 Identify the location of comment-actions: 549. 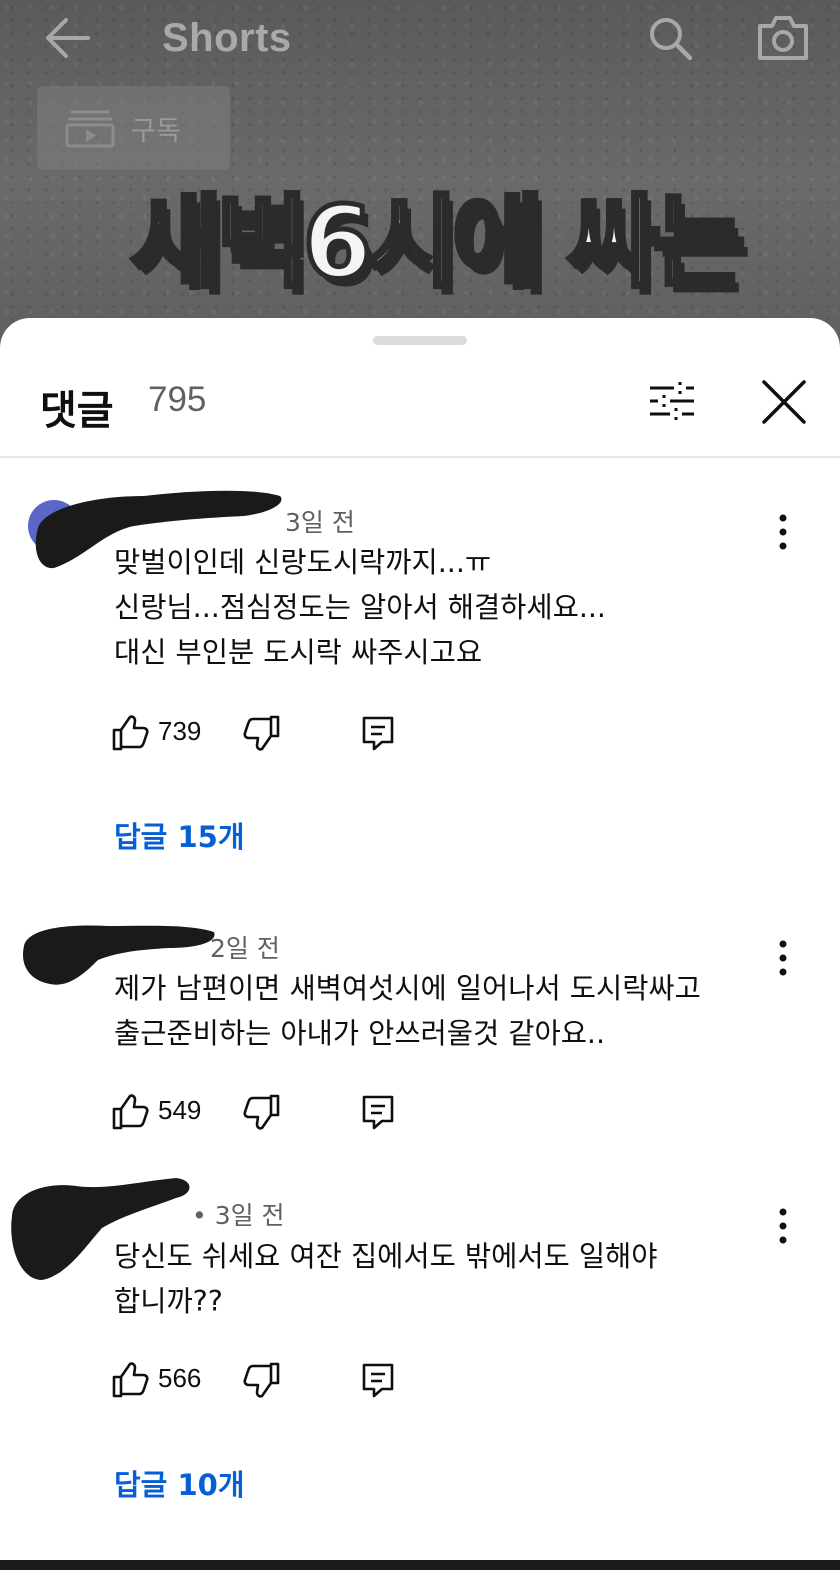
(310, 1113).